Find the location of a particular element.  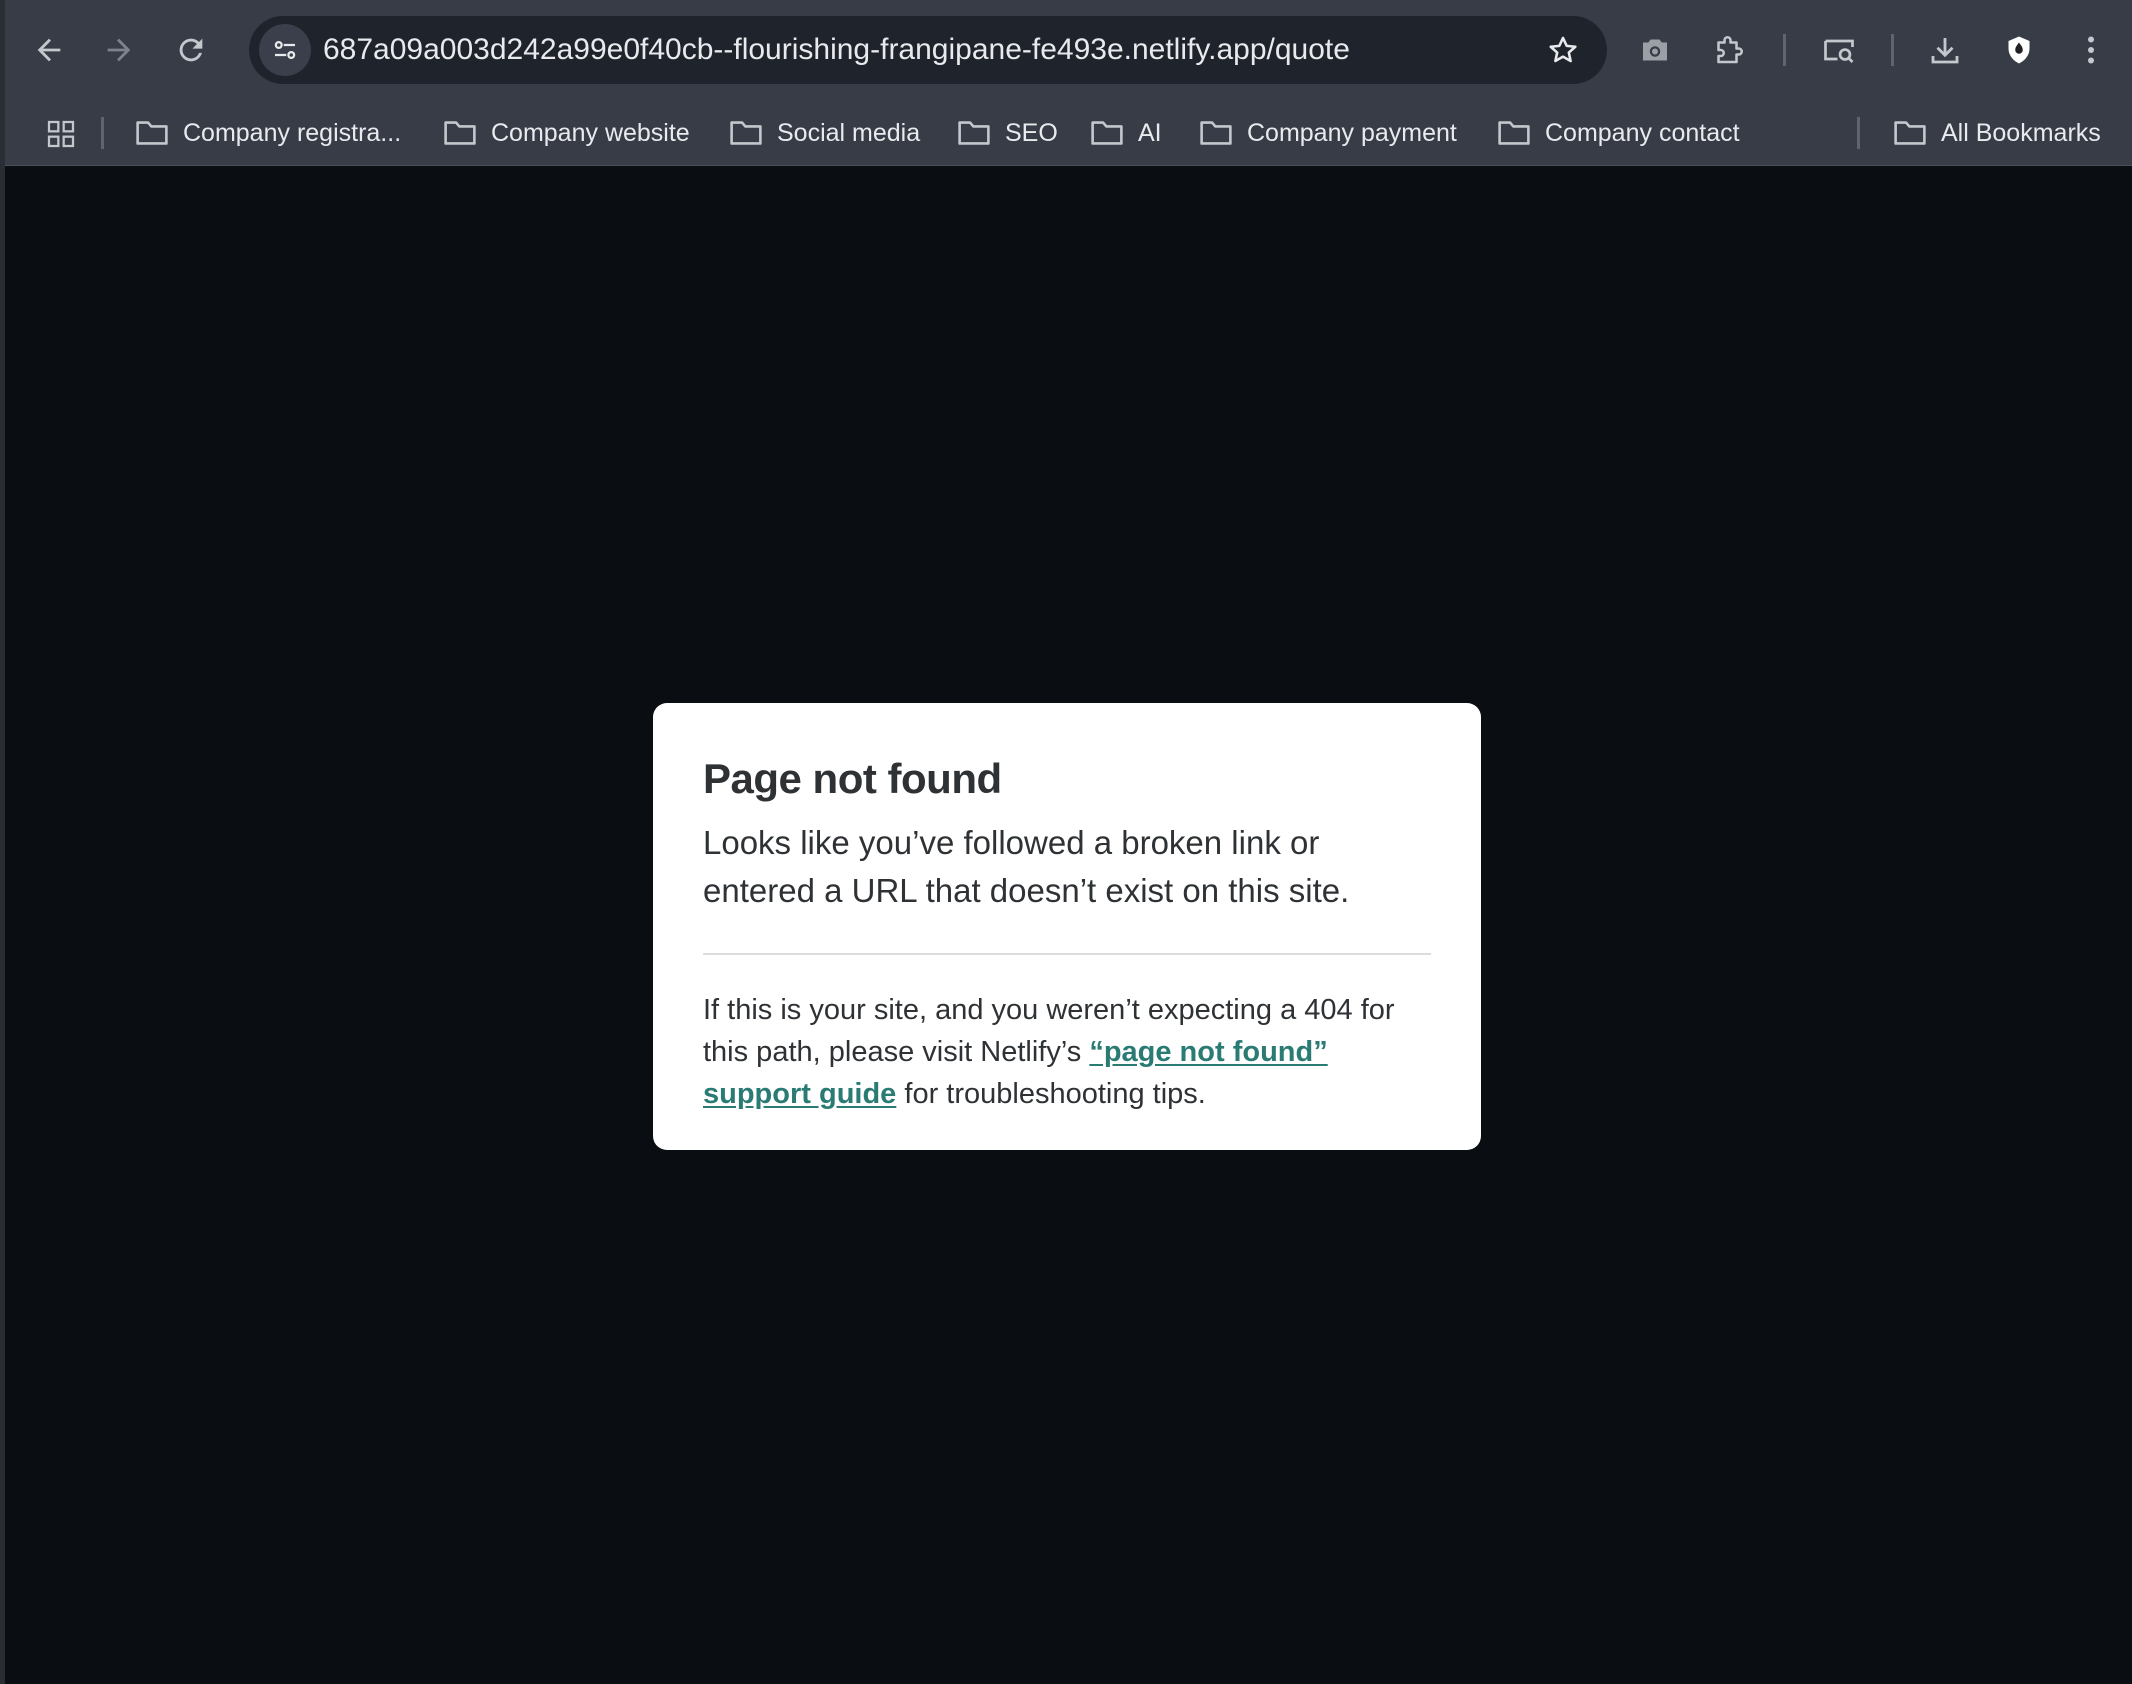

media-router-icon is located at coordinates (1839, 51).